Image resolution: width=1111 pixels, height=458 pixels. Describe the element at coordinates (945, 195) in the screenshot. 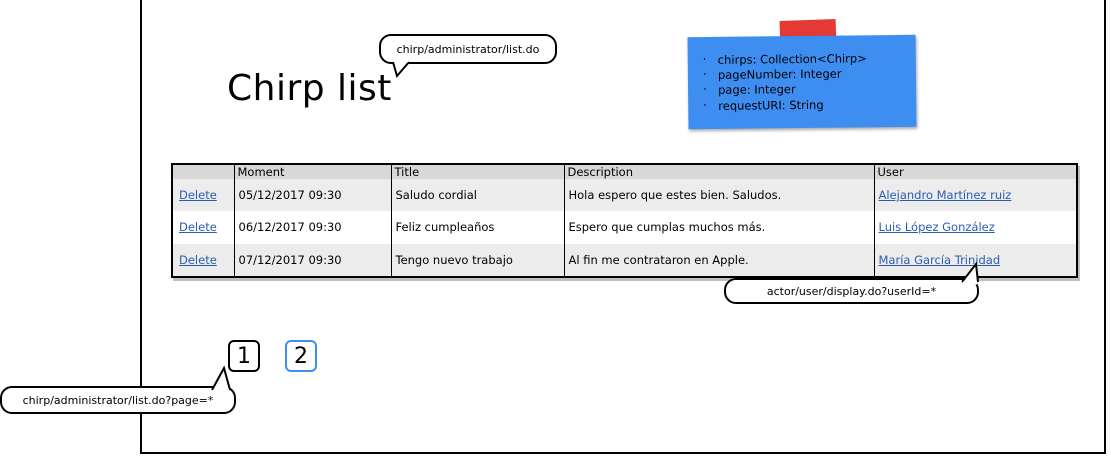

I see `user-link: Alejandro Martínez ruiz` at that location.